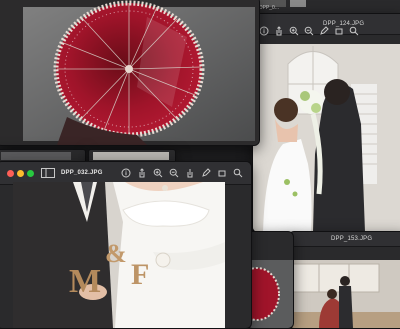 The height and width of the screenshot is (329, 400). I want to click on window-dpp-153: DPP_153.JPG, so click(344, 280).